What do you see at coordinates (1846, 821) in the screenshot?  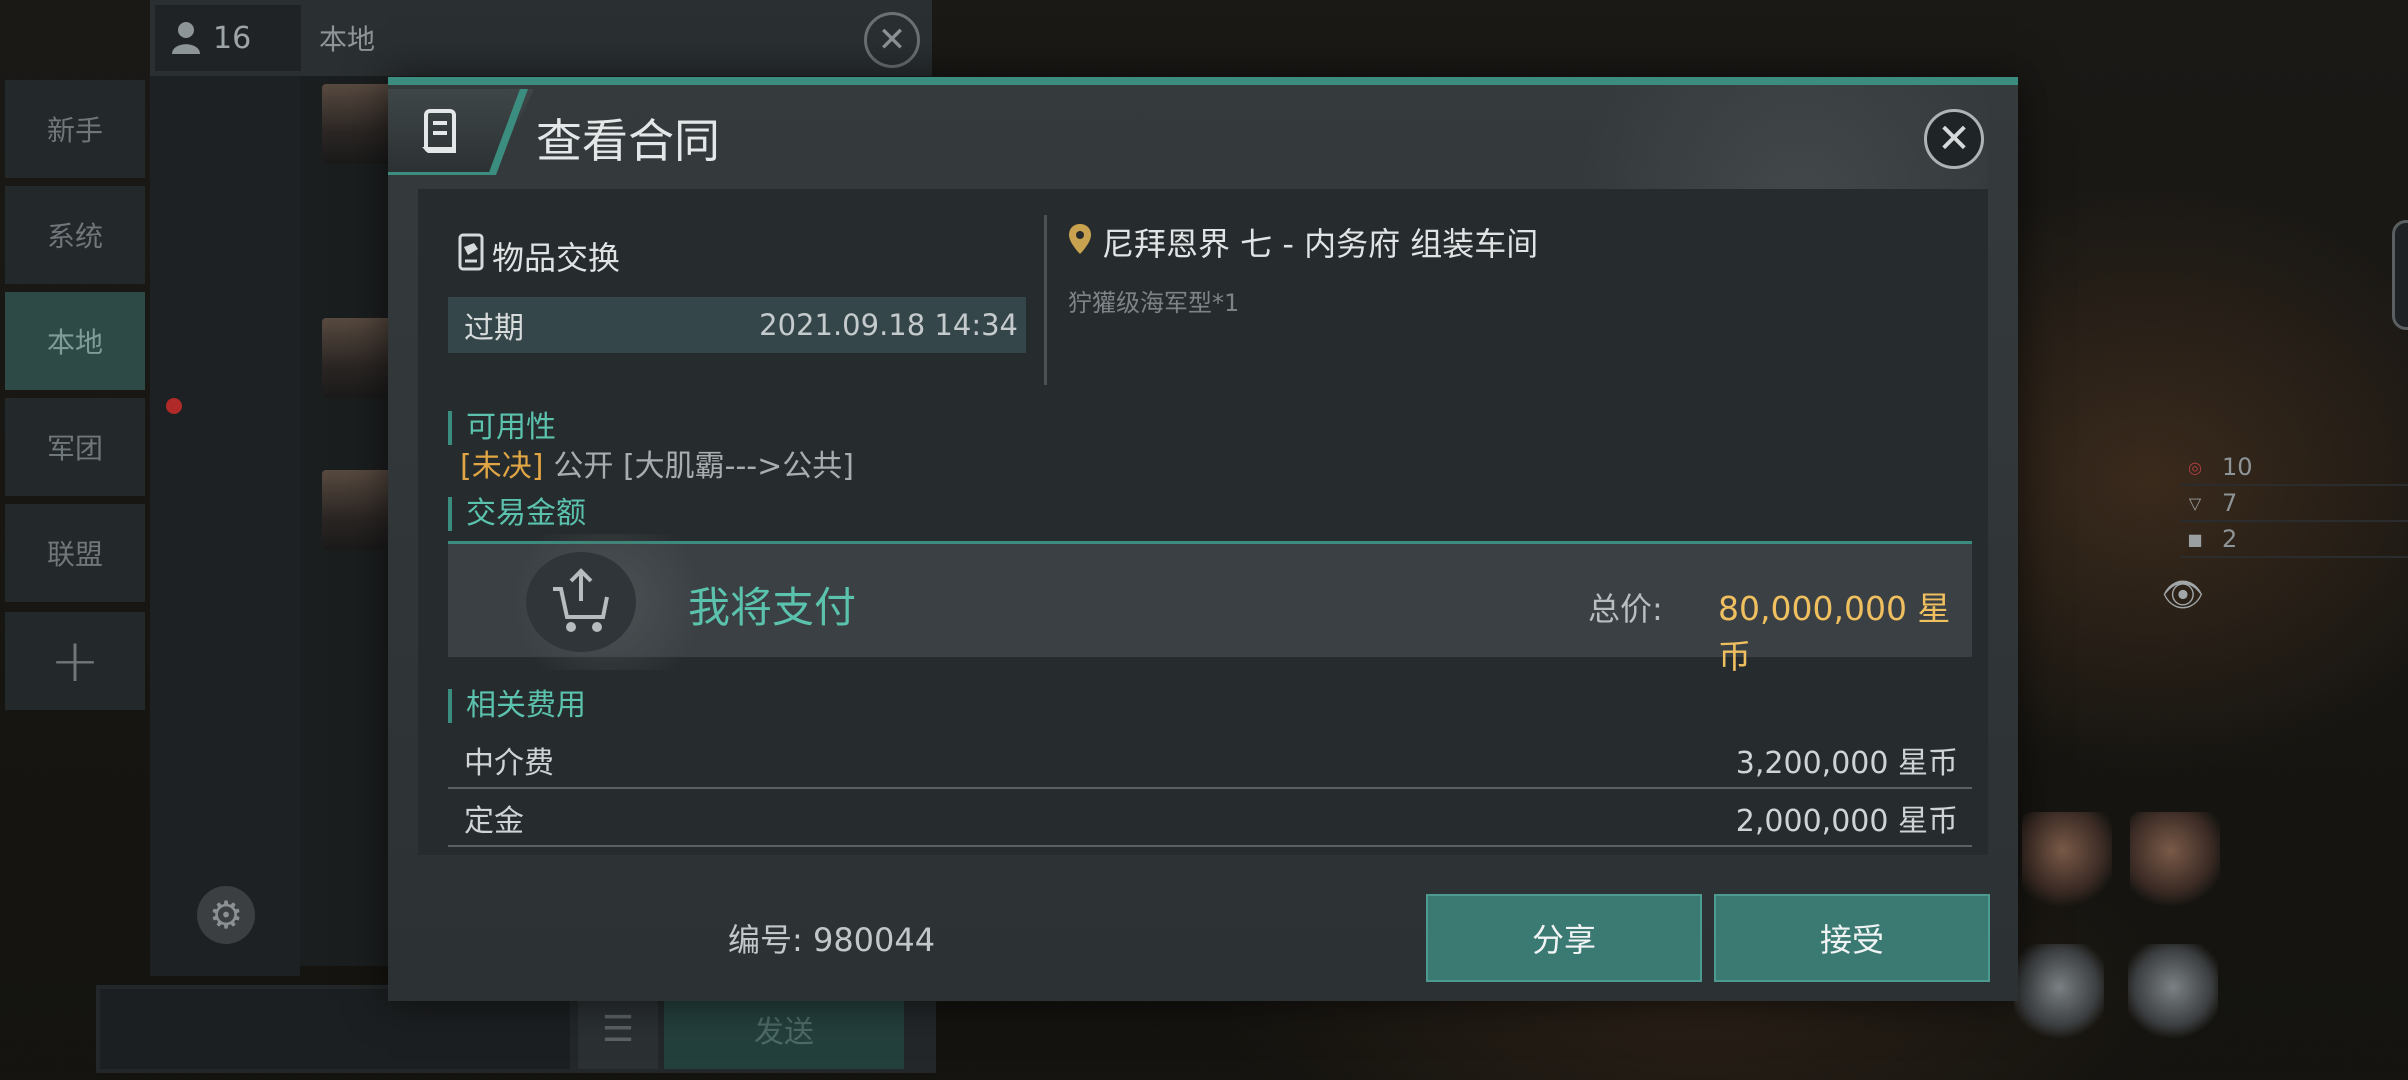 I see `fee-value: 2,000,000 星币` at bounding box center [1846, 821].